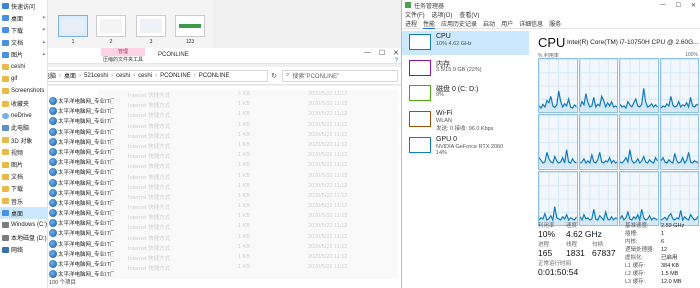 The height and width of the screenshot is (288, 700). What do you see at coordinates (507, 23) in the screenshot?
I see `tab-users: 用户` at bounding box center [507, 23].